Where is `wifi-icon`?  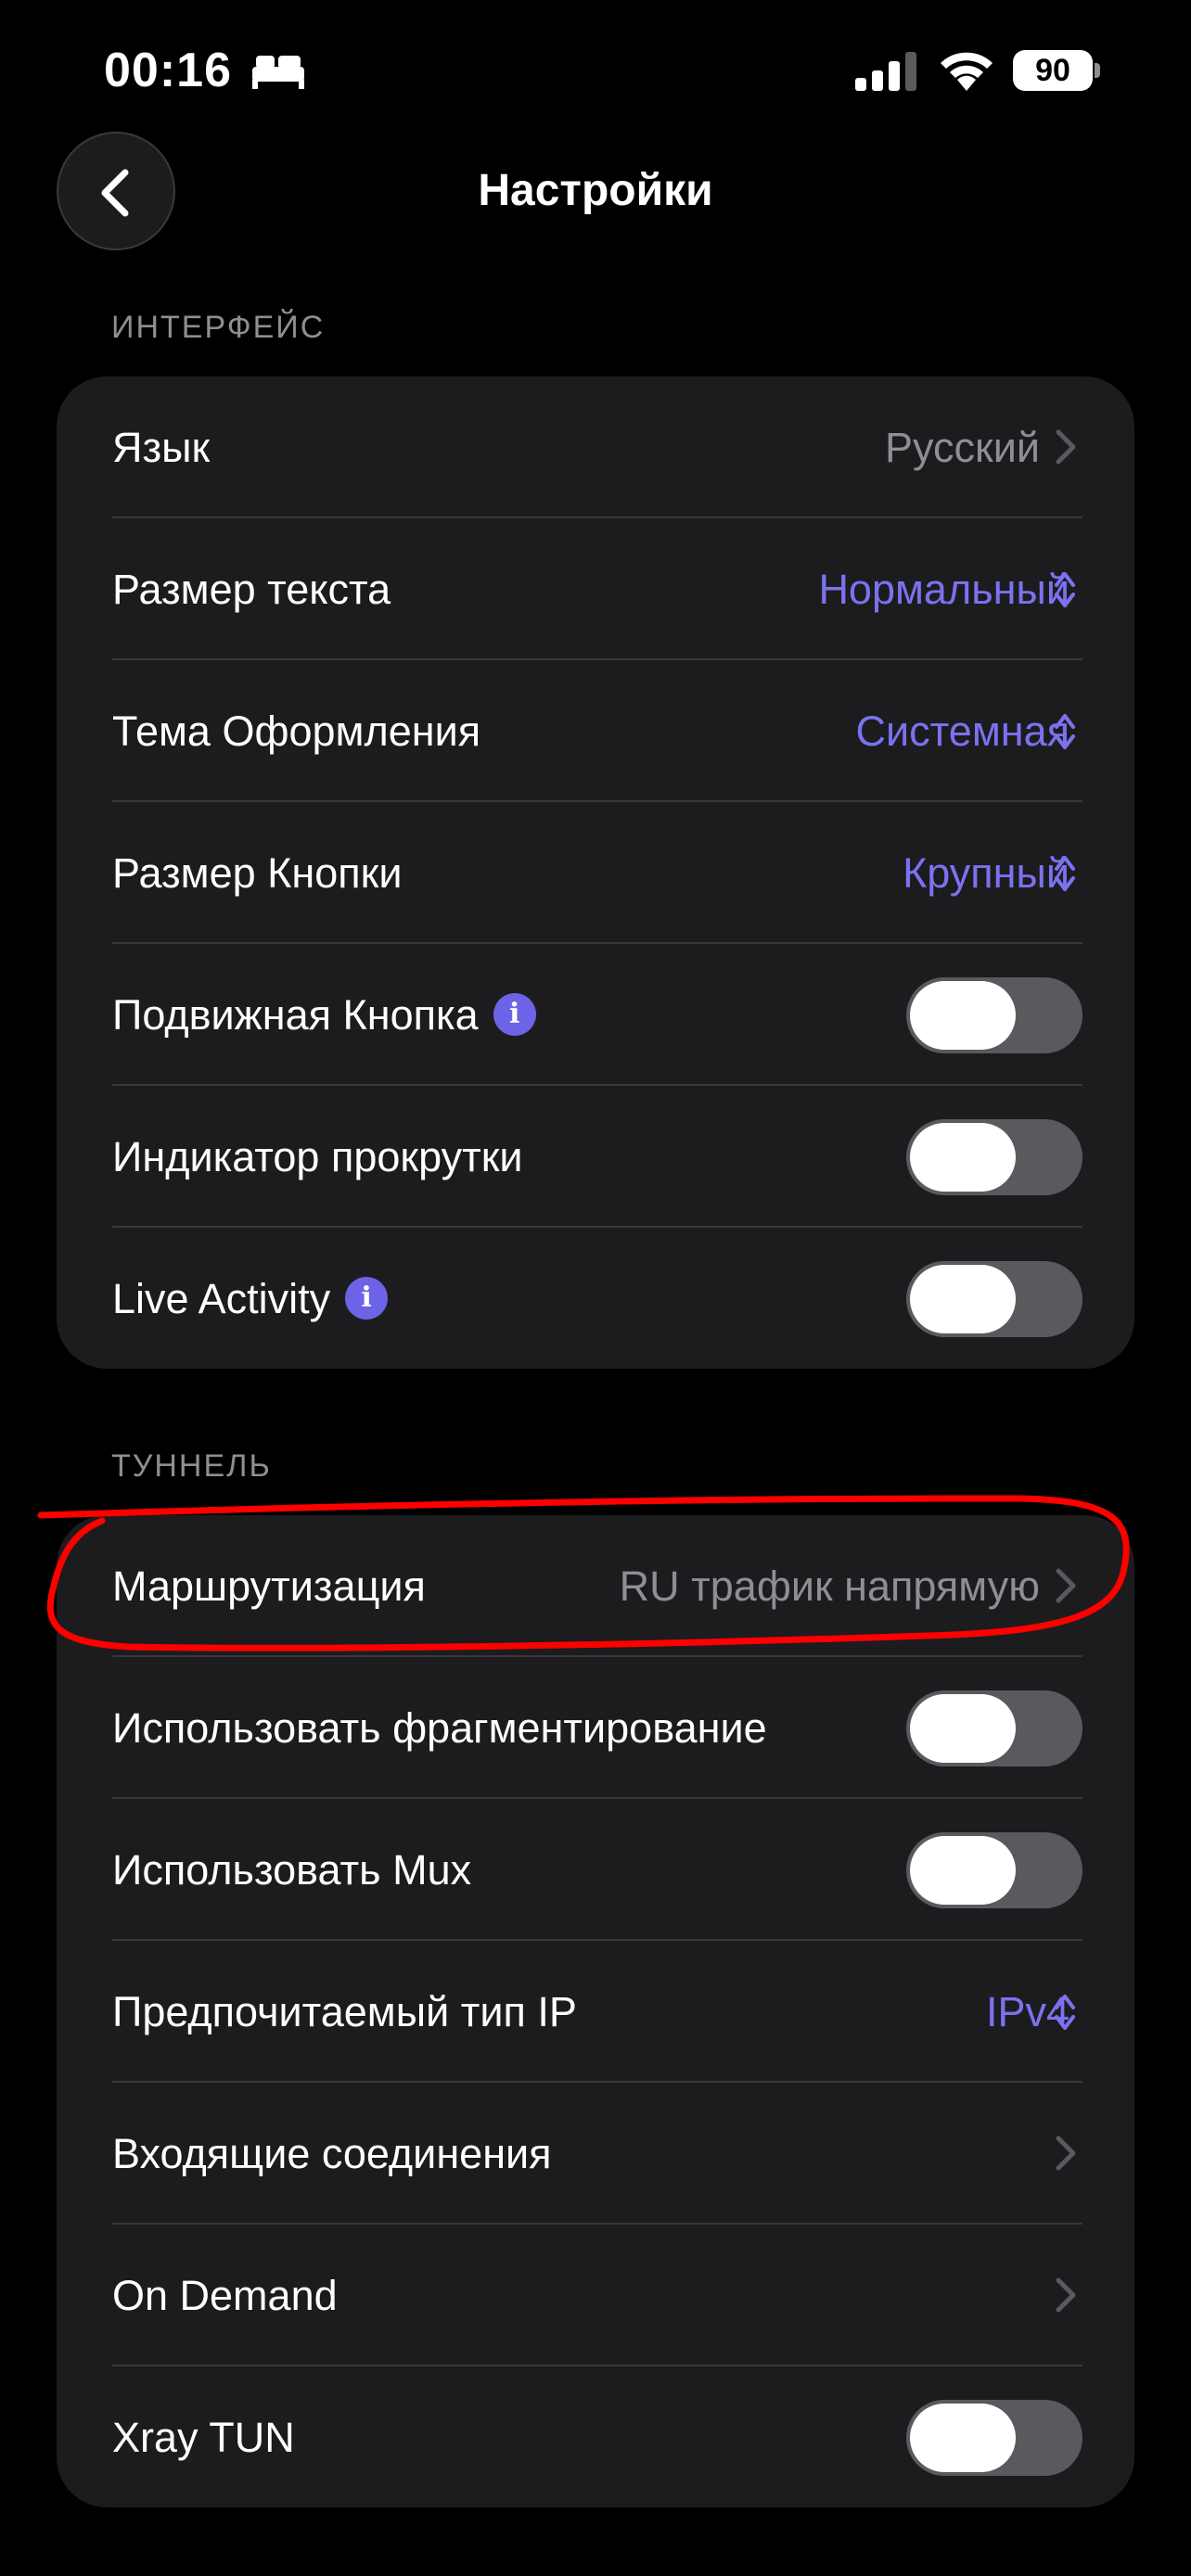
wifi-icon is located at coordinates (966, 71).